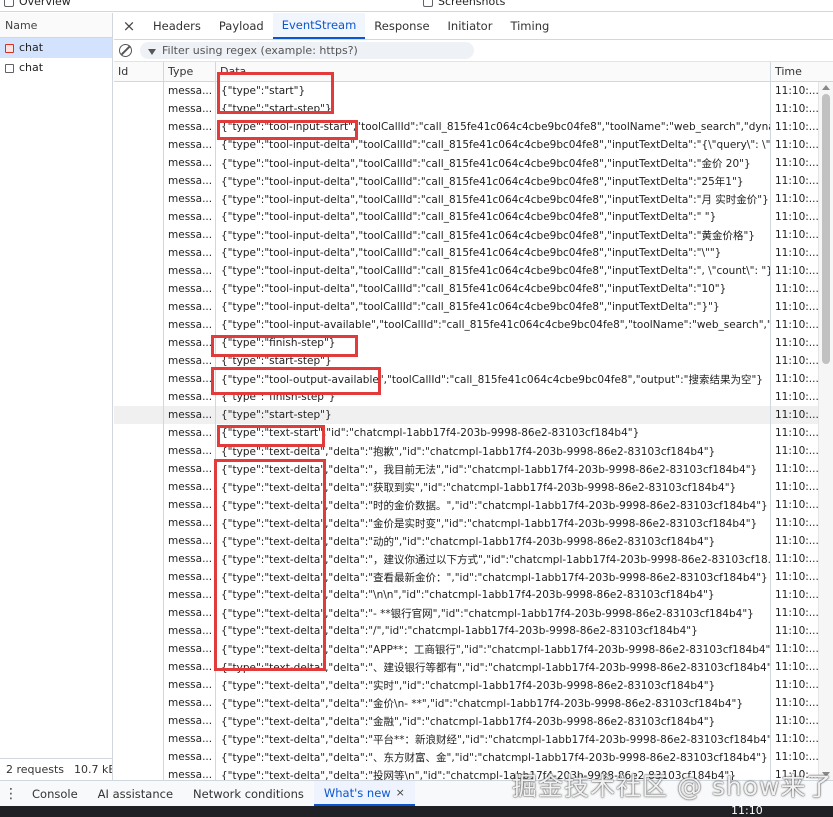 Image resolution: width=833 pixels, height=817 pixels. Describe the element at coordinates (93, 769) in the screenshot. I see `transfer-size: 10.7 kB` at that location.